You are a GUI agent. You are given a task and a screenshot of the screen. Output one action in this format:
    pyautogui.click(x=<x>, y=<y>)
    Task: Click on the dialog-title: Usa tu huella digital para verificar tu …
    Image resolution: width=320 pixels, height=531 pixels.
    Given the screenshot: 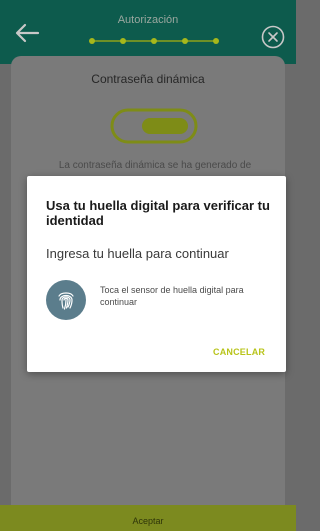 What is the action you would take?
    pyautogui.click(x=158, y=213)
    